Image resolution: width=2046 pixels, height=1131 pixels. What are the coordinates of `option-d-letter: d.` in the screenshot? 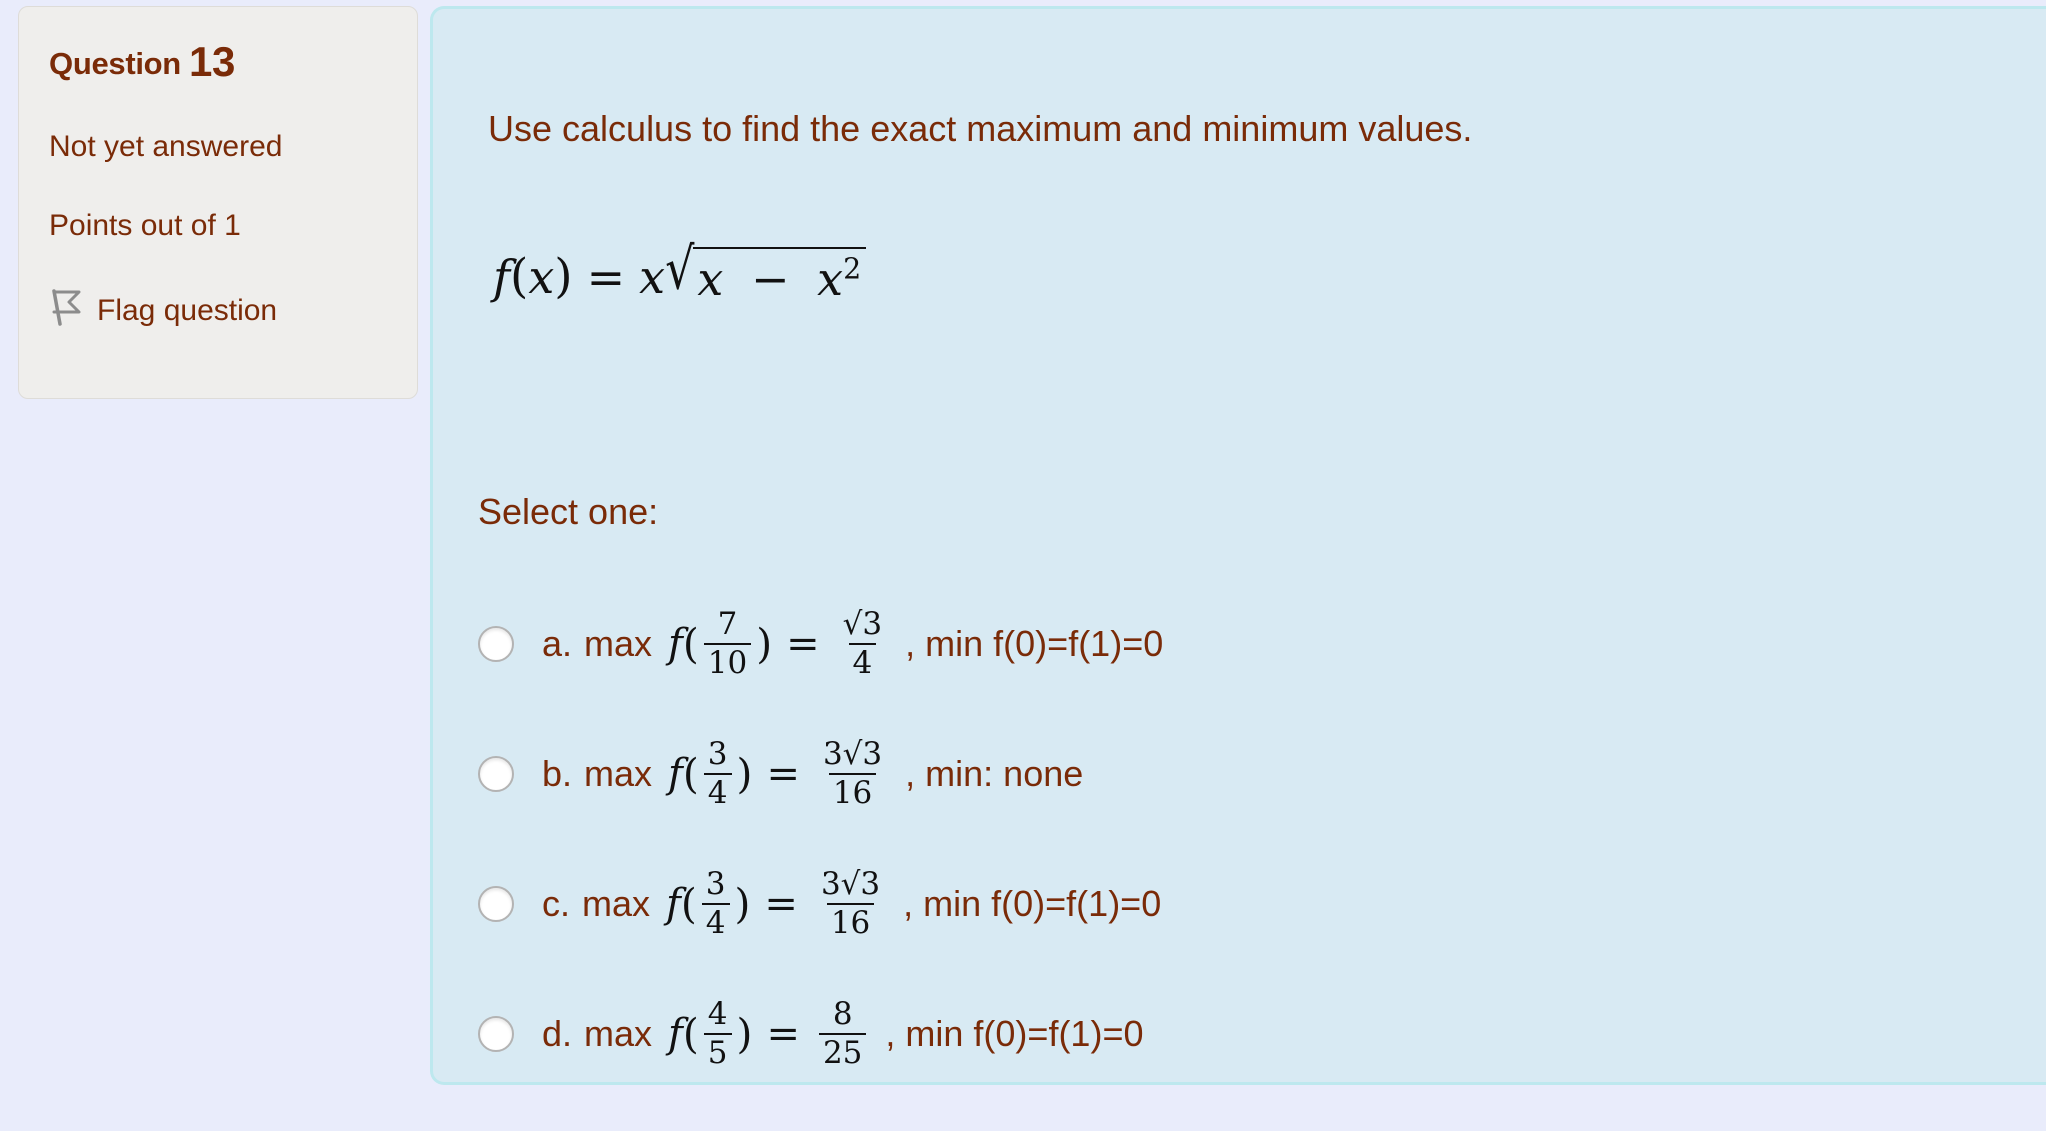 It's located at (557, 1033).